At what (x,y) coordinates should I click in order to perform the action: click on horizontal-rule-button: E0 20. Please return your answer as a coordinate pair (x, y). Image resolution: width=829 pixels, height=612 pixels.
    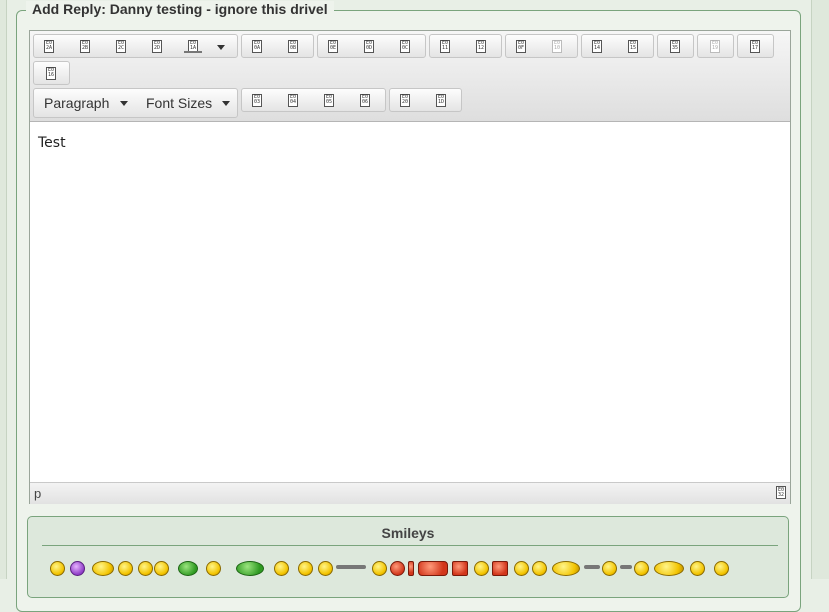
    Looking at the image, I should click on (405, 100).